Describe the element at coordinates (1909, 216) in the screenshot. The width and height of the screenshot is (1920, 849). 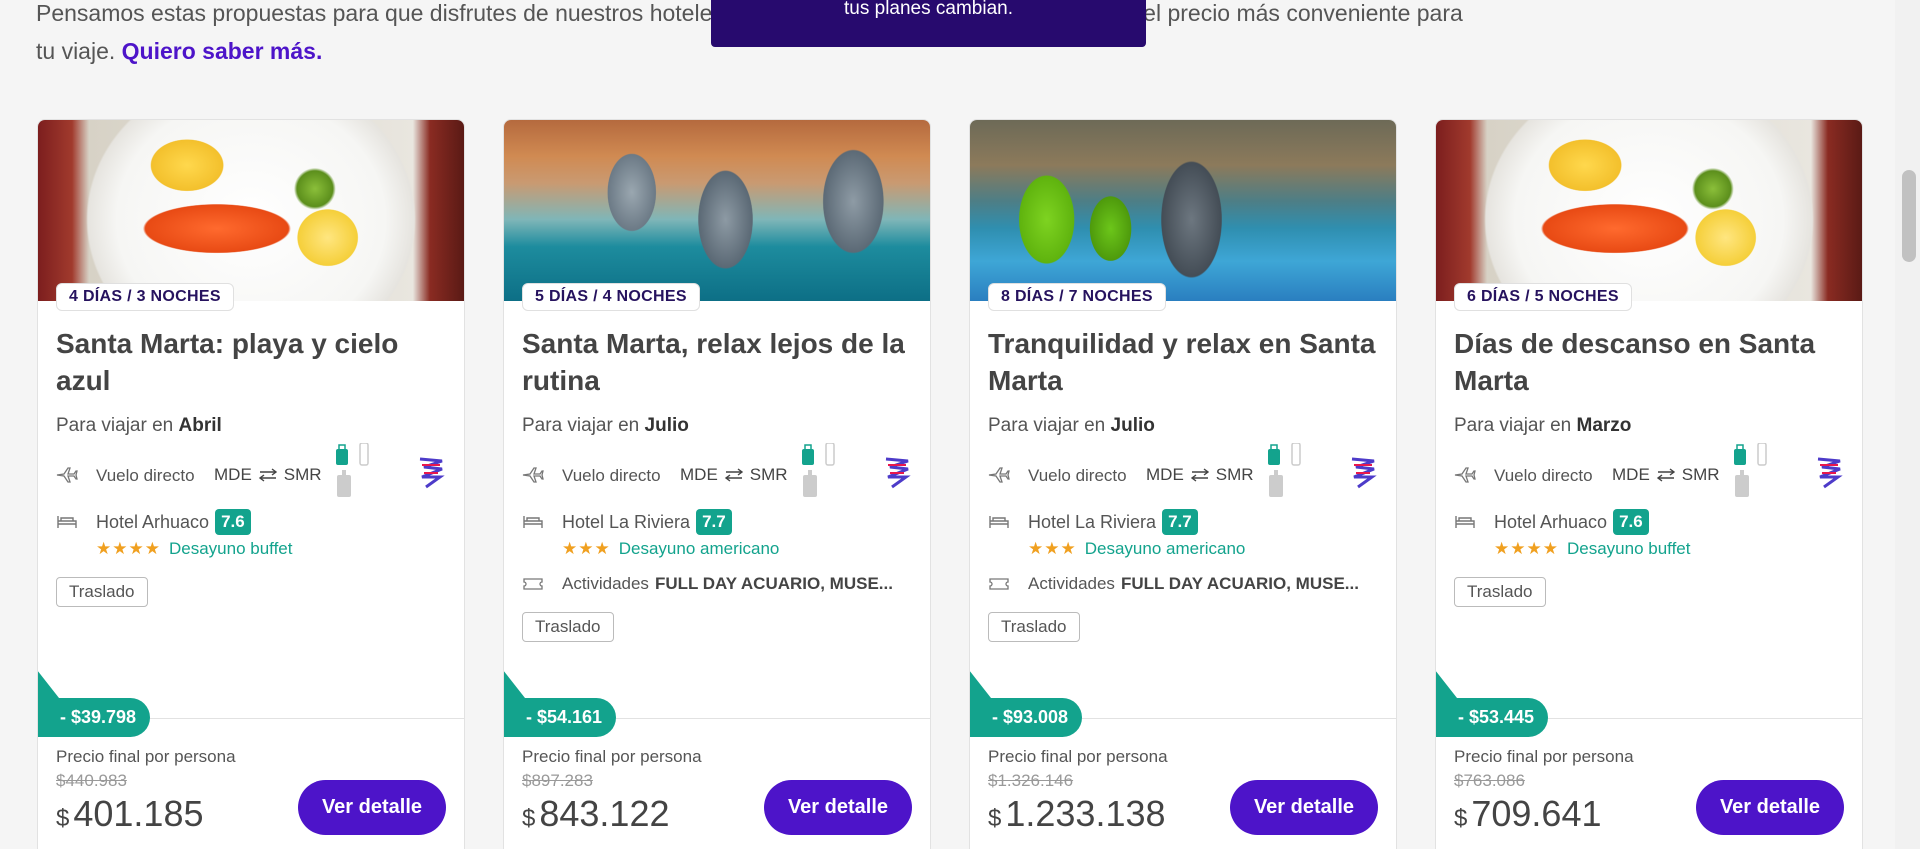
I see `scrollbar-thumb` at that location.